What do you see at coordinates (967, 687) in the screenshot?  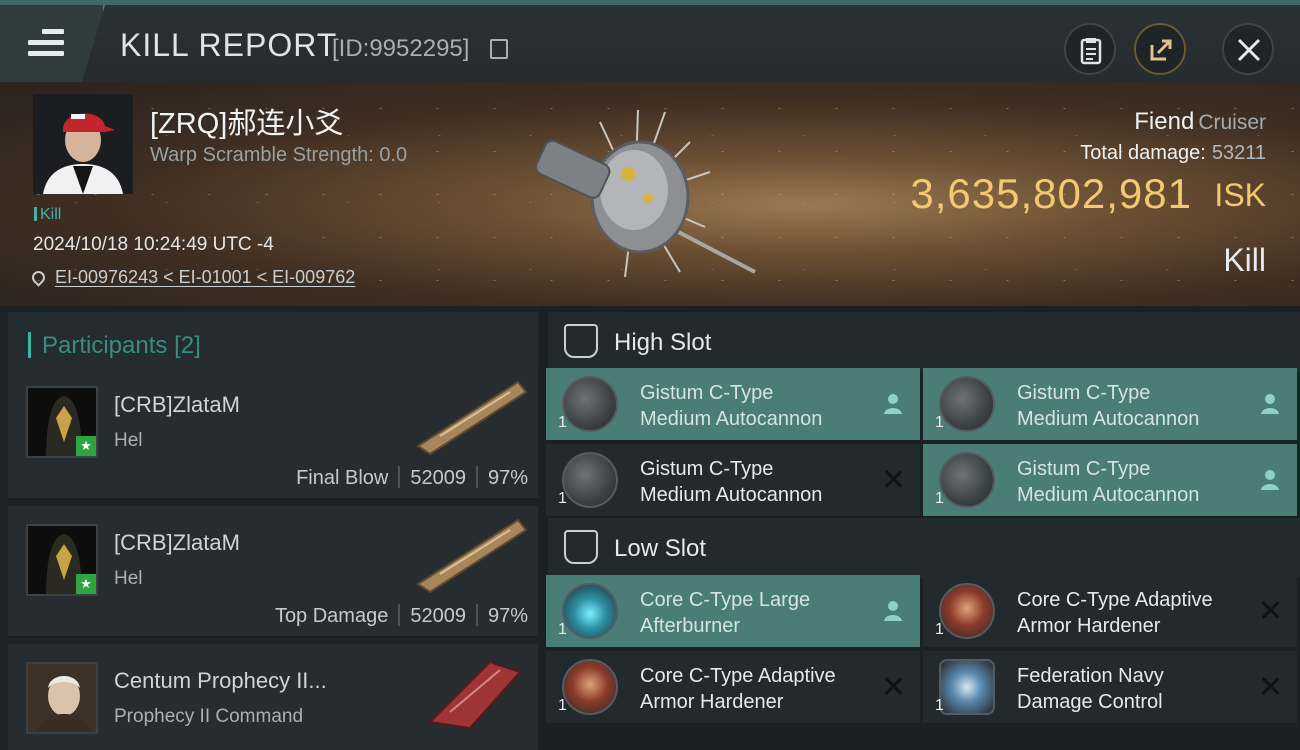 I see `damage-control-icon` at bounding box center [967, 687].